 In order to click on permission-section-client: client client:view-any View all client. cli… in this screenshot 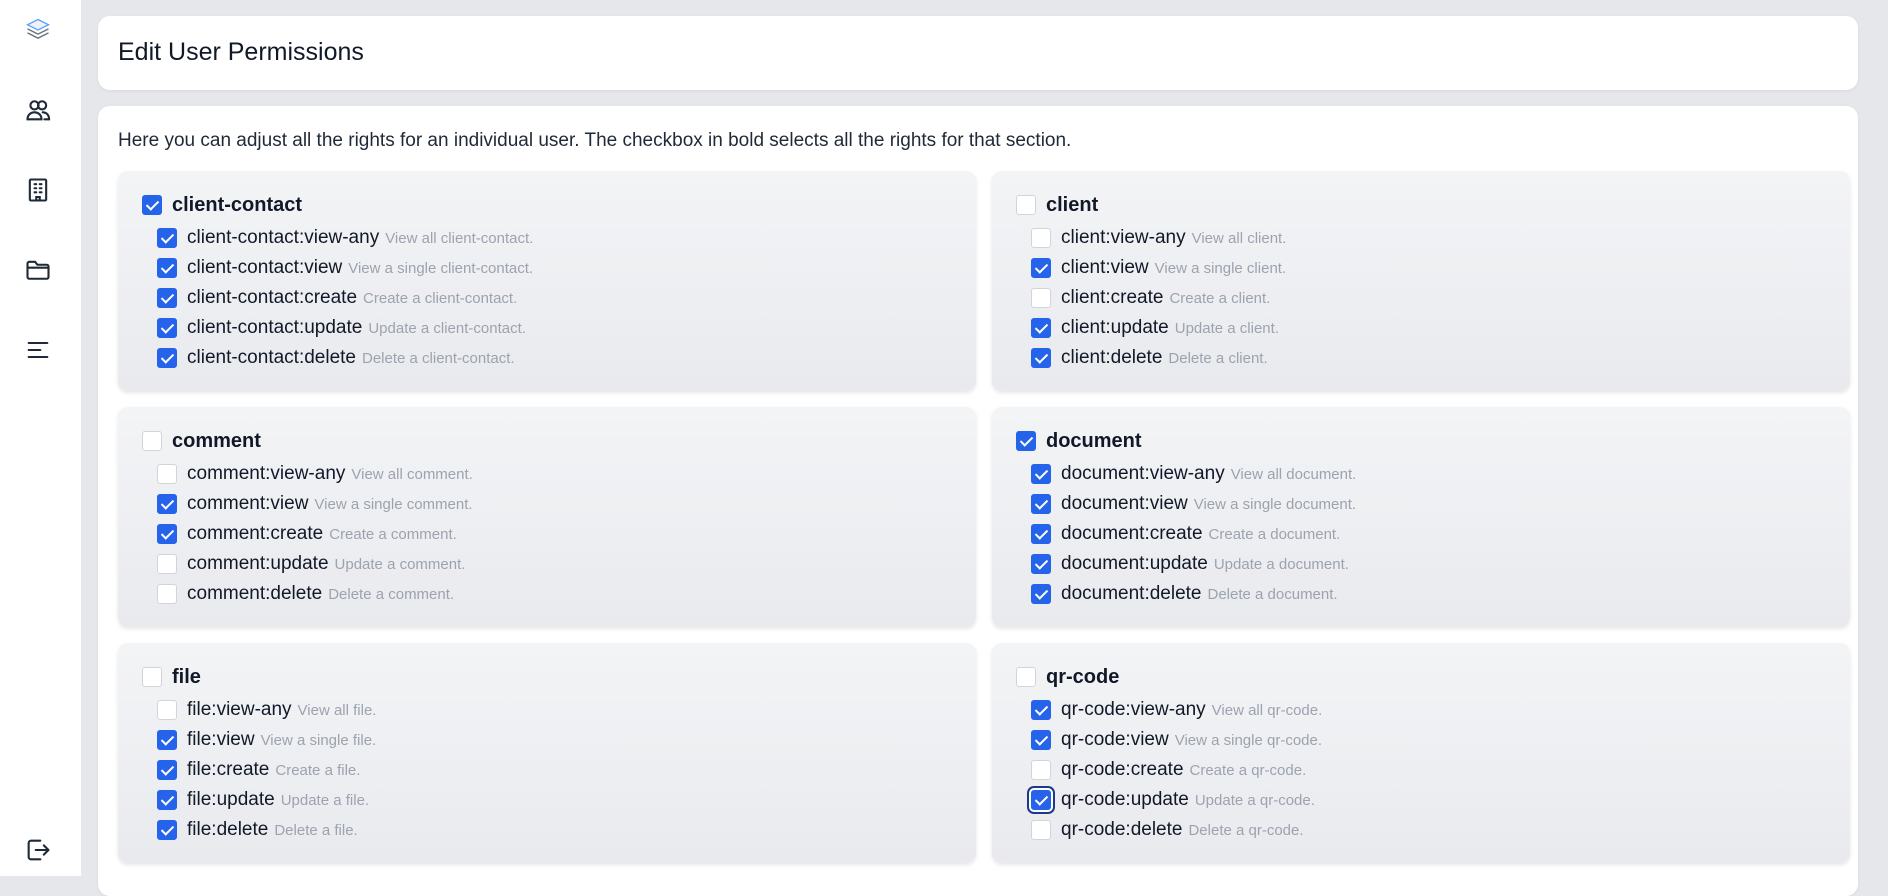, I will do `click(1421, 281)`.